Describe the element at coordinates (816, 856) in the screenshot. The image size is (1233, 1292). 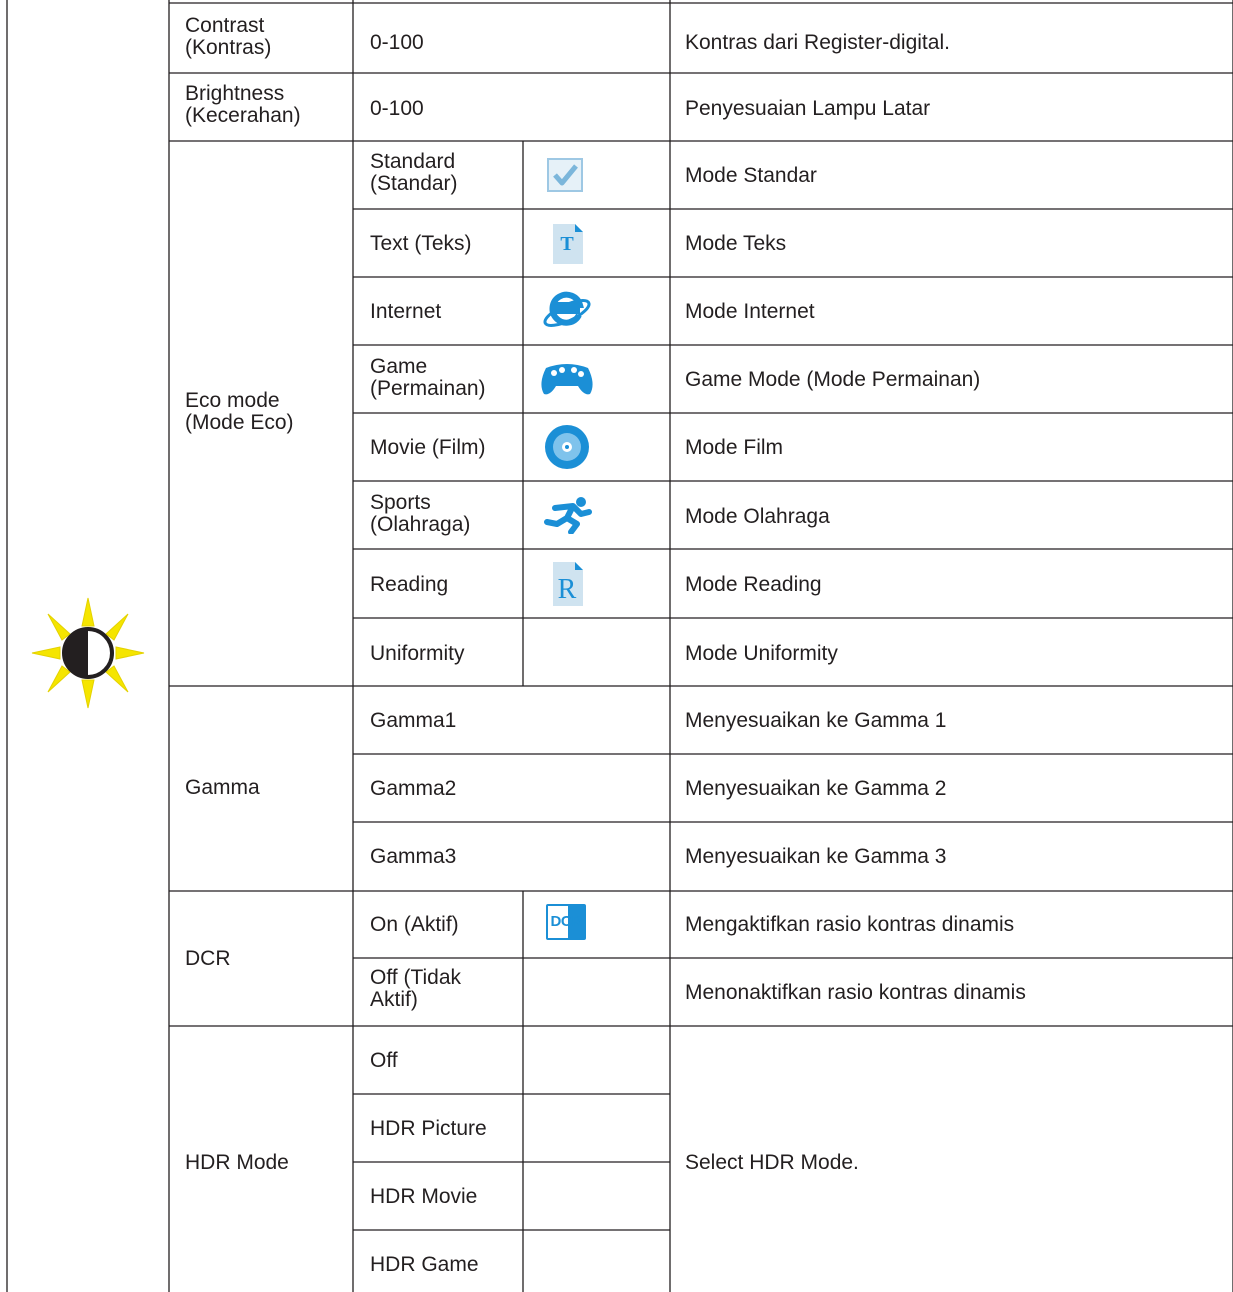
I see `gamma-desc-3: Menyesuaikan ke Gamma 3` at that location.